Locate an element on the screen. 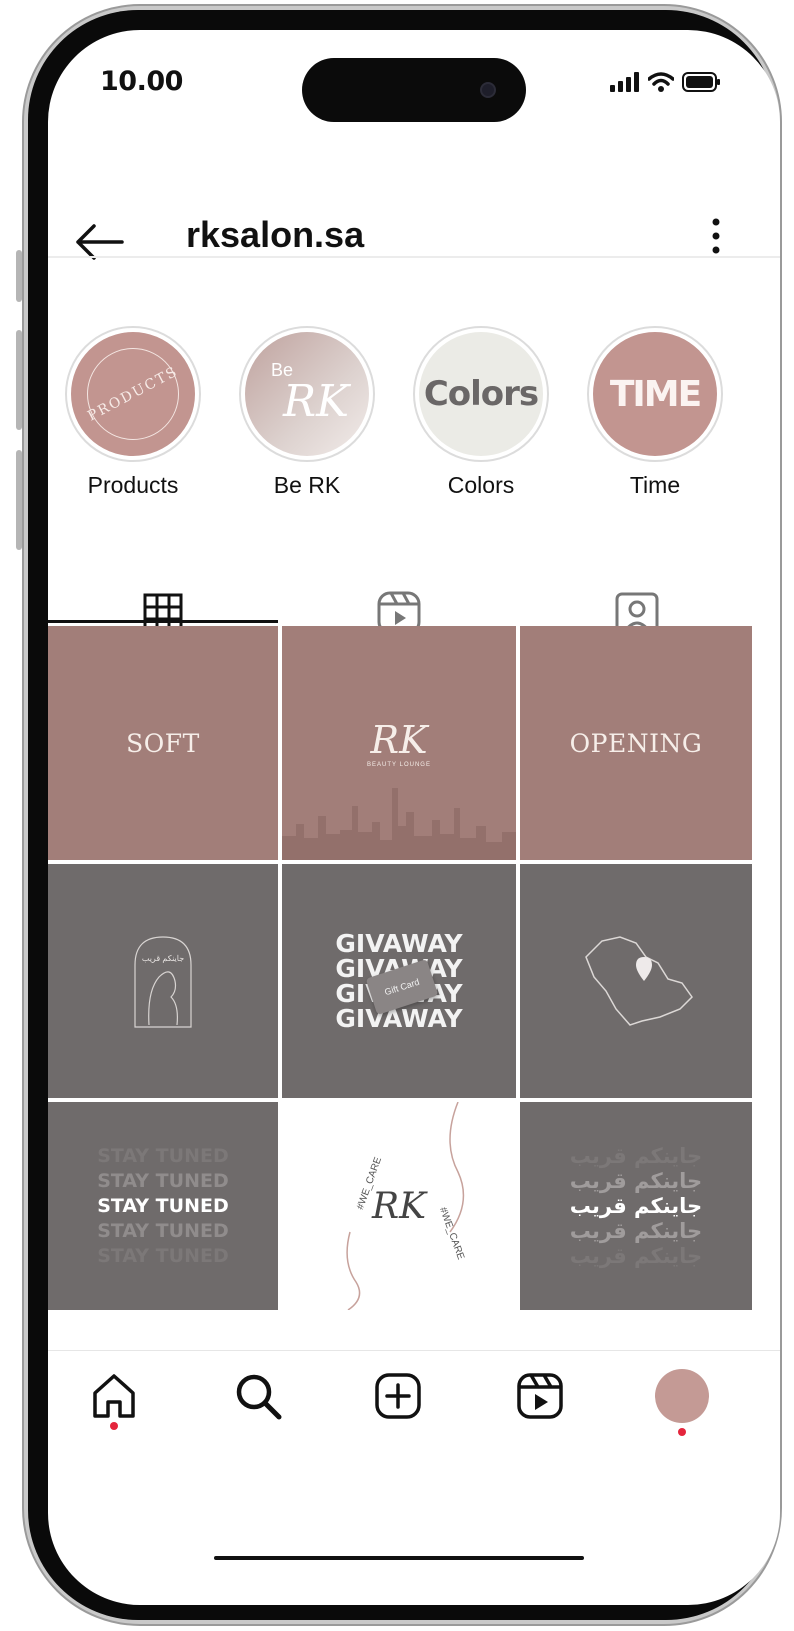  post-rk-logo: RK BEAUTY LOUNGE is located at coordinates (399, 743).